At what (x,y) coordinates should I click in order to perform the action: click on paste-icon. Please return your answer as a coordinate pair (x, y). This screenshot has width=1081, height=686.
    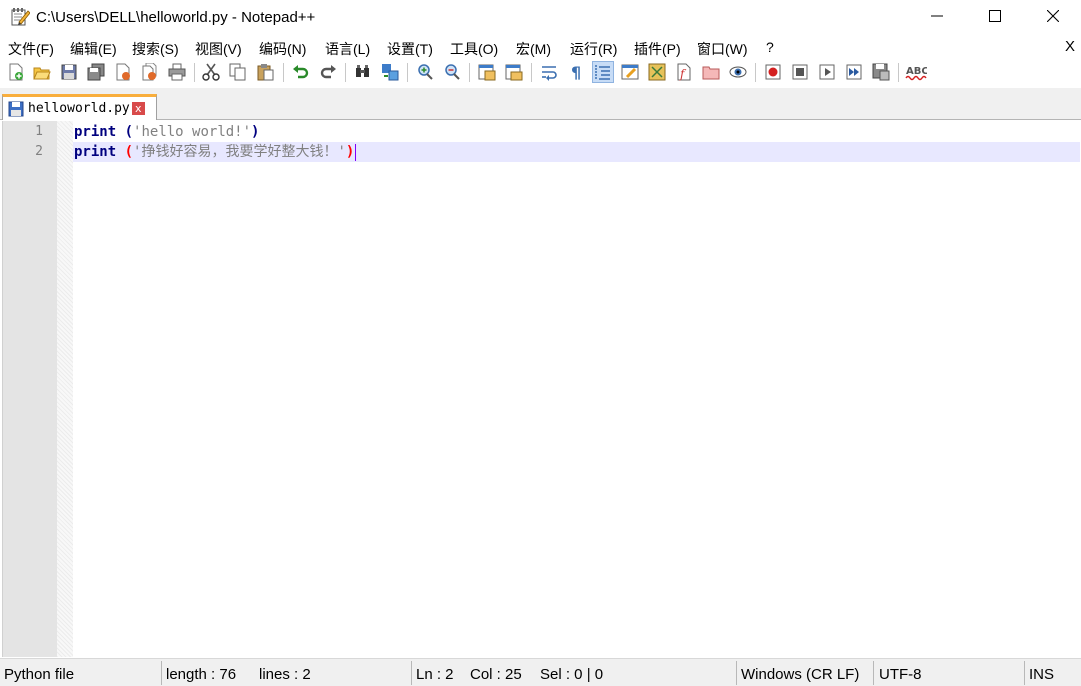
    Looking at the image, I should click on (265, 72).